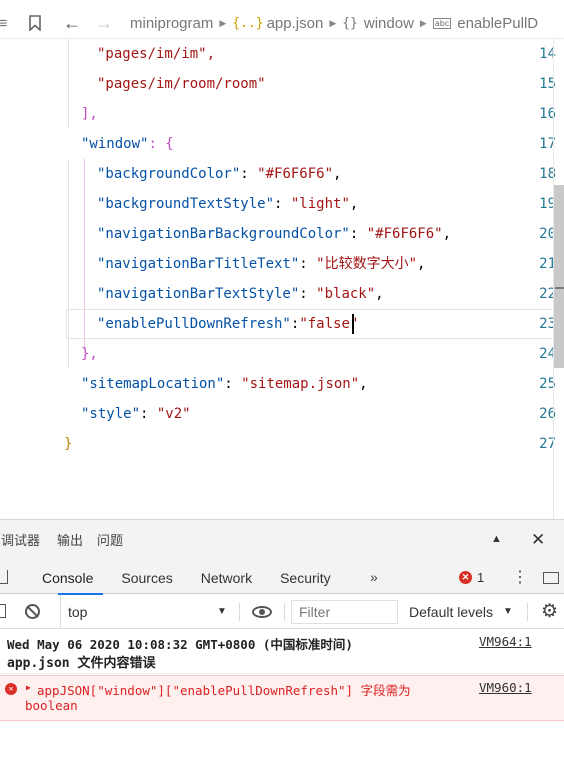  I want to click on expand-triangle-icon: ▶, so click(28, 687).